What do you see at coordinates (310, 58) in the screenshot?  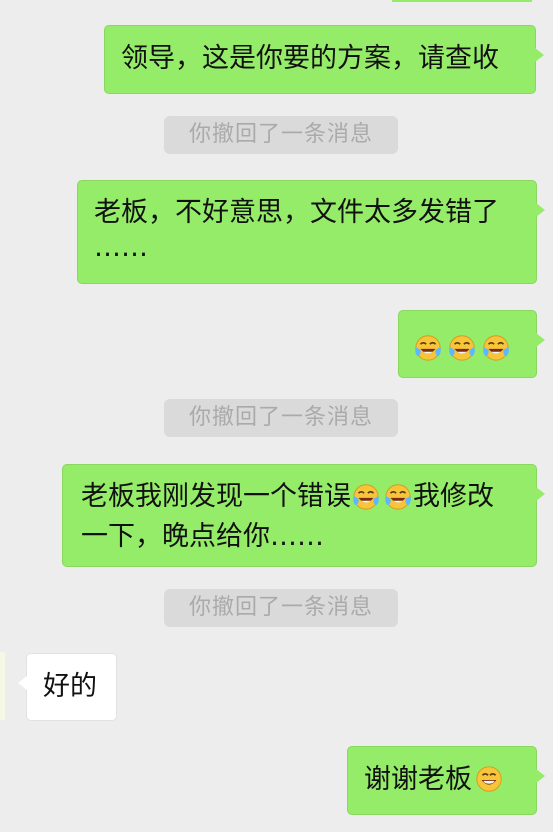 I see `message-text: 领导，这是你要的方案，请查收` at bounding box center [310, 58].